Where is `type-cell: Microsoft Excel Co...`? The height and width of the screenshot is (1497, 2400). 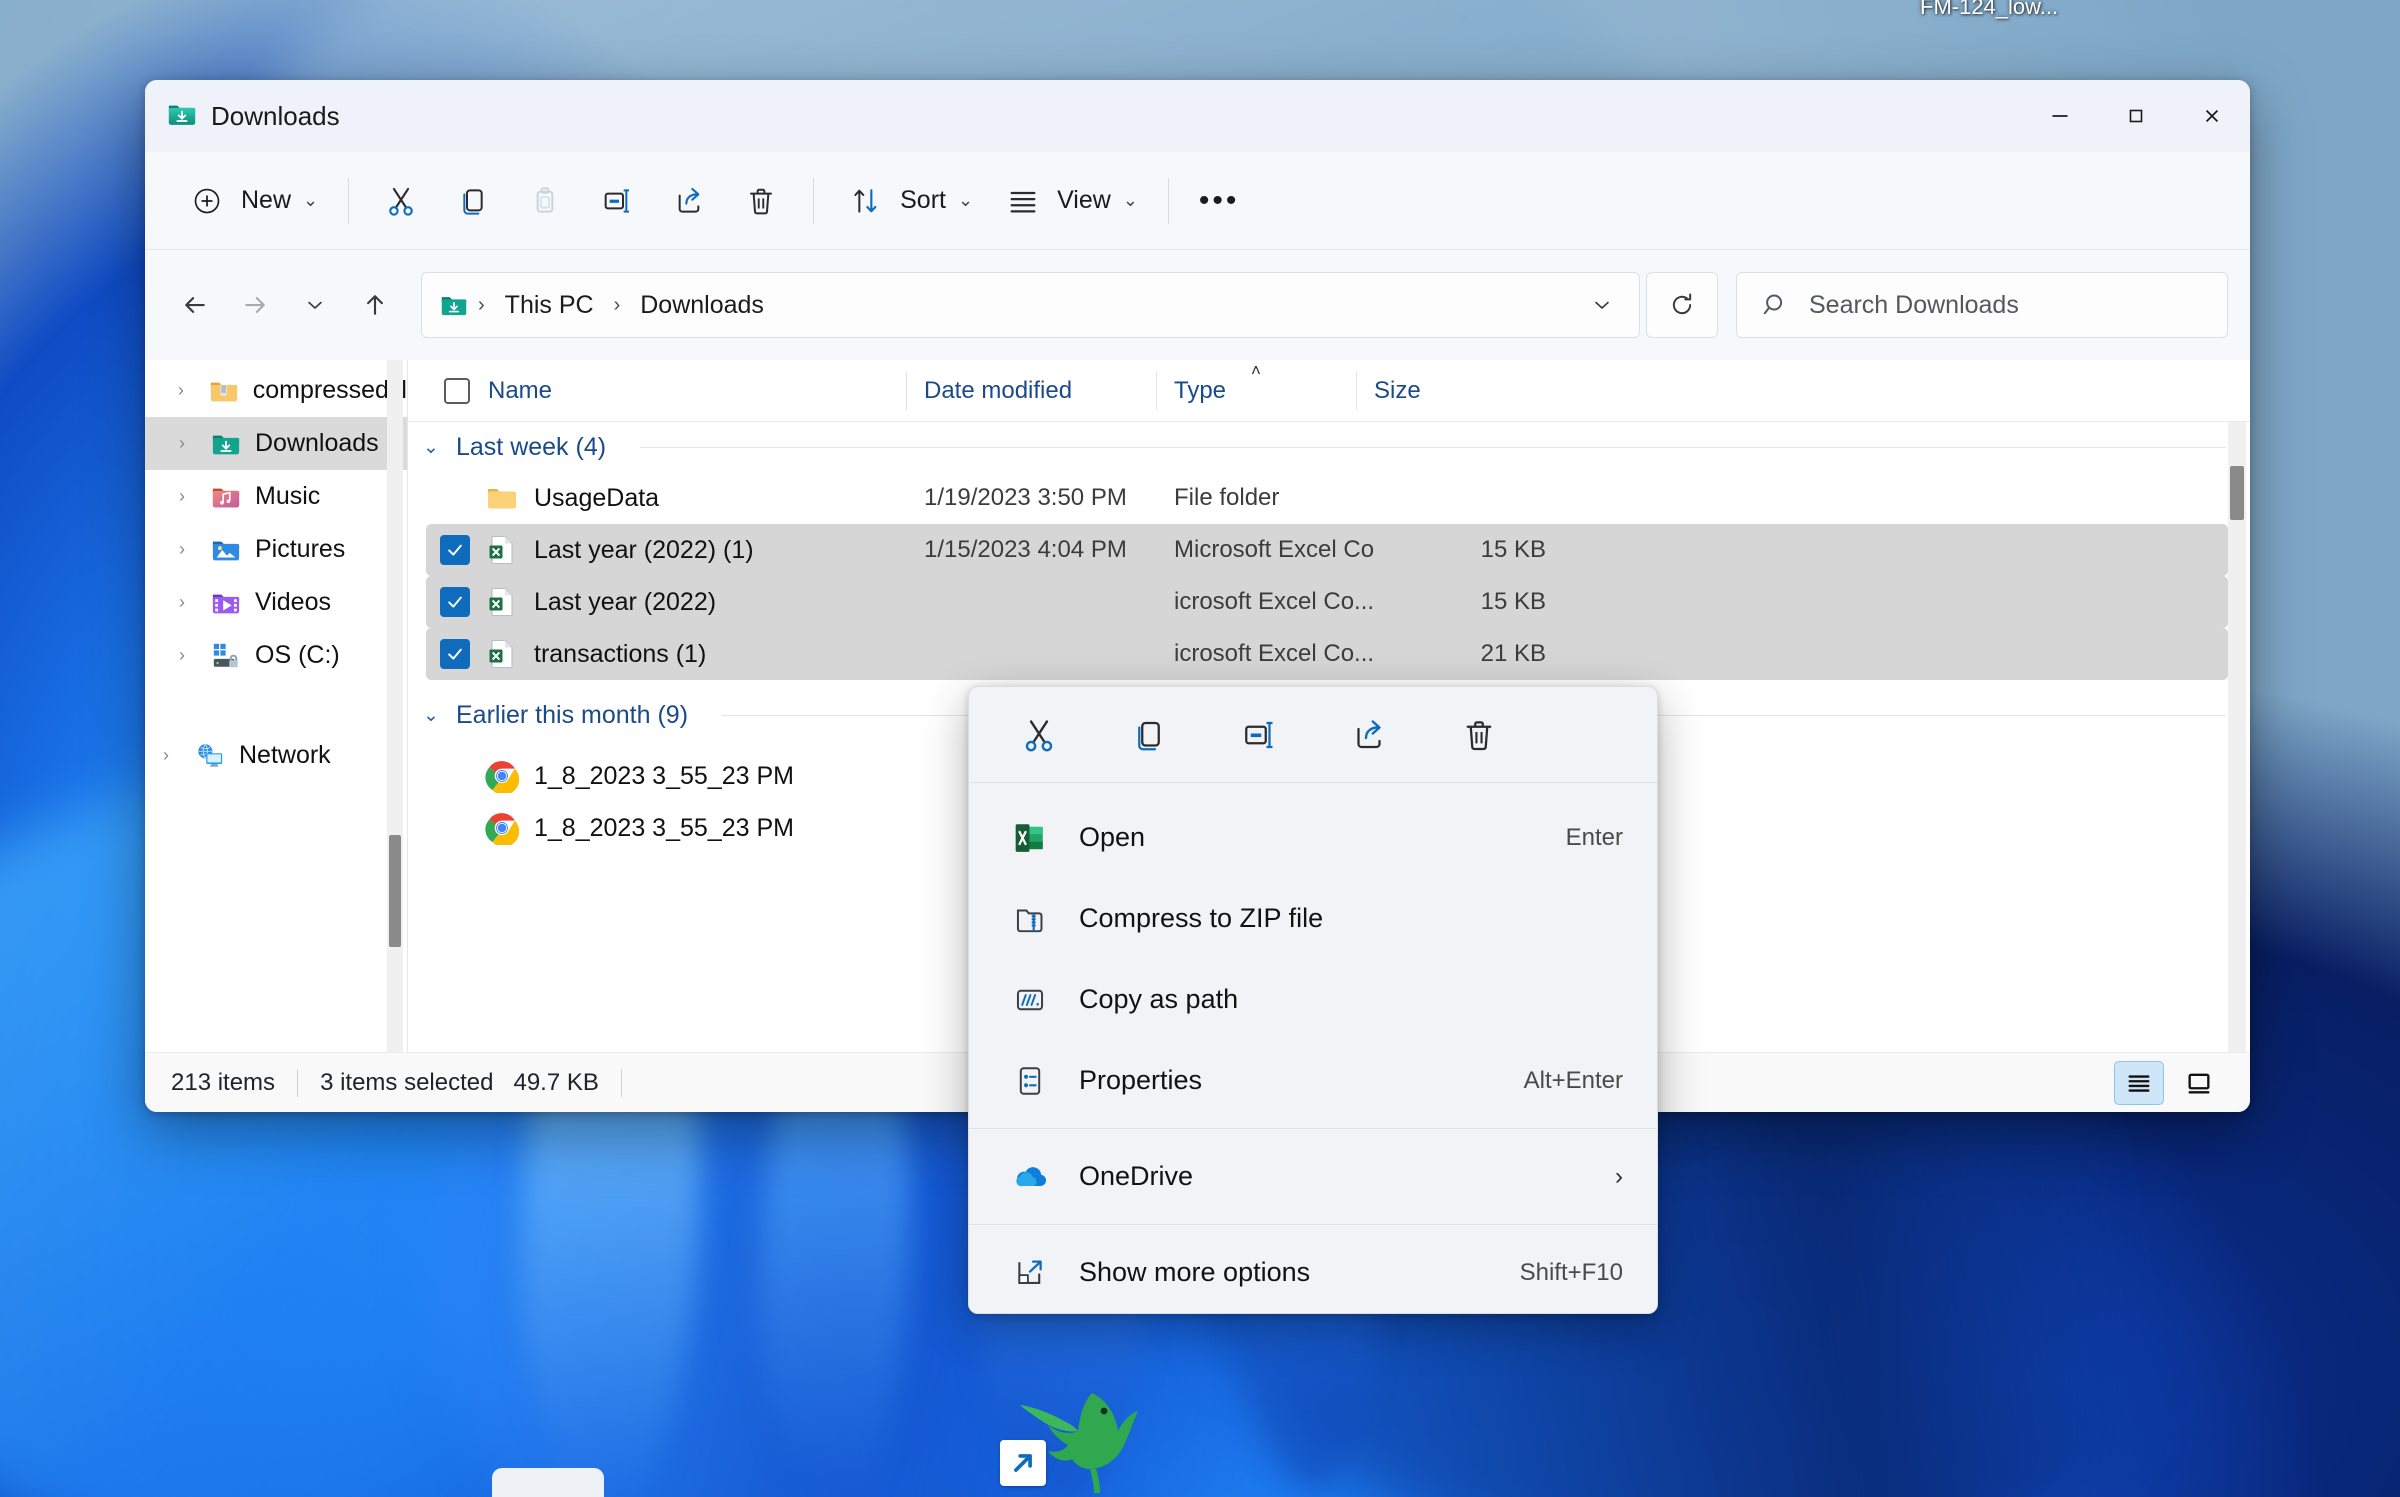 type-cell: Microsoft Excel Co... is located at coordinates (1274, 549).